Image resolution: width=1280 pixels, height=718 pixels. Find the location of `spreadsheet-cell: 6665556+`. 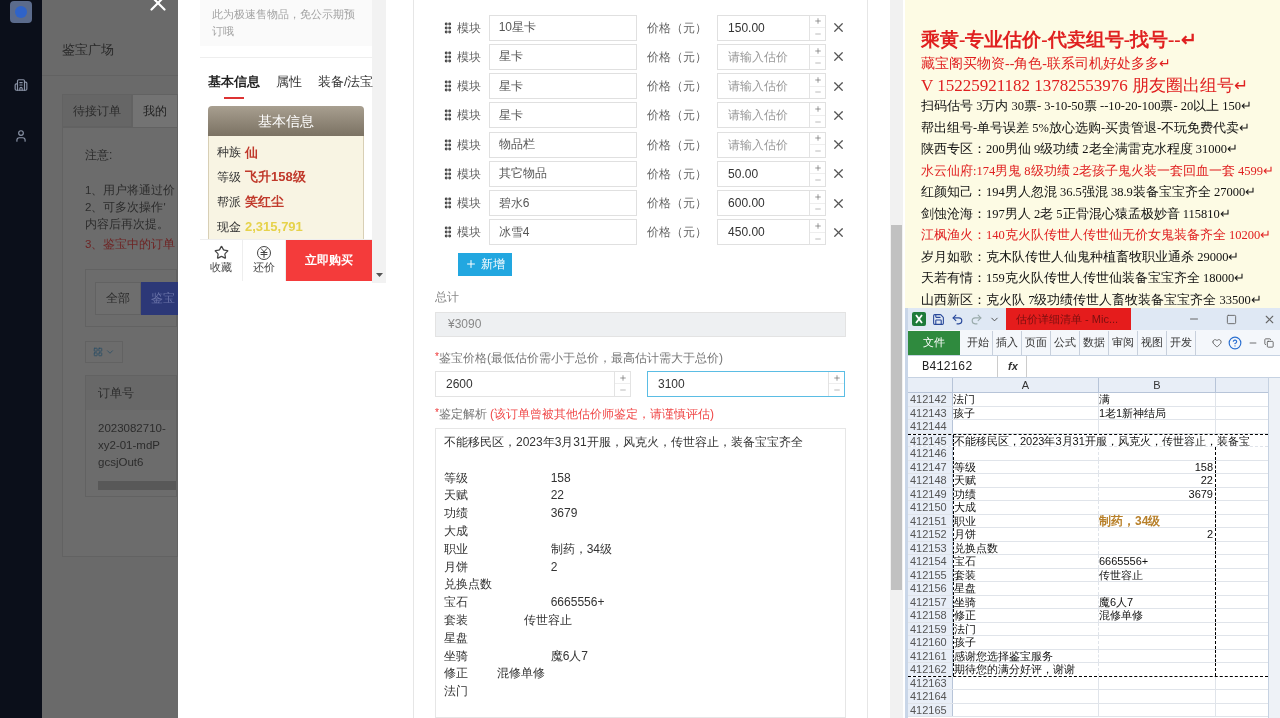

spreadsheet-cell: 6665556+ is located at coordinates (1124, 561).